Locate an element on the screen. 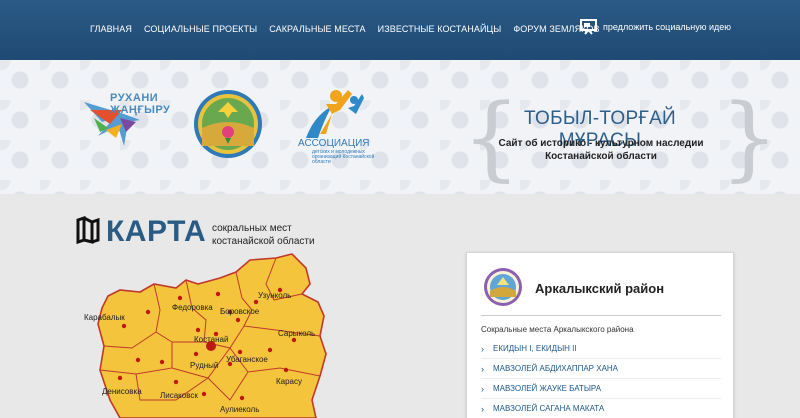 Image resolution: width=800 pixels, height=418 pixels. district-label-uzunkol: Узунколь is located at coordinates (274, 295).